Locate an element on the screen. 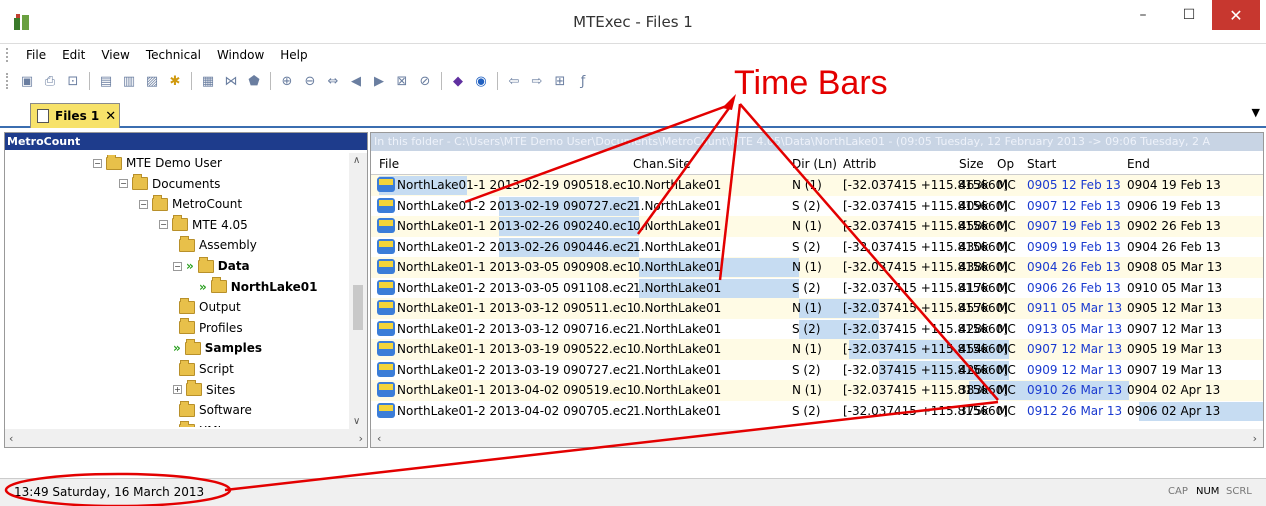 The height and width of the screenshot is (506, 1266). menu-grip is located at coordinates (8, 55).